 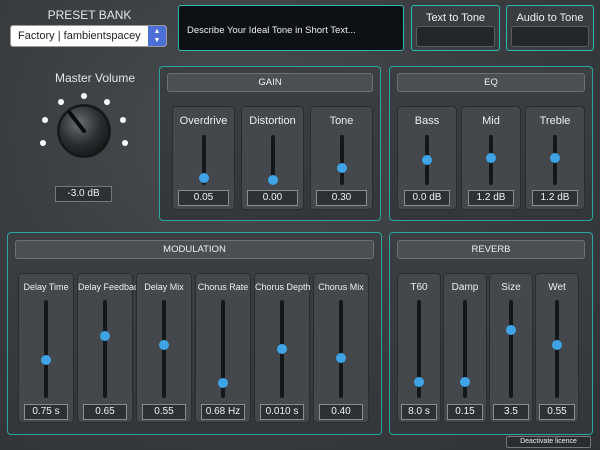 I want to click on gain-slider-label: Tone, so click(x=341, y=121).